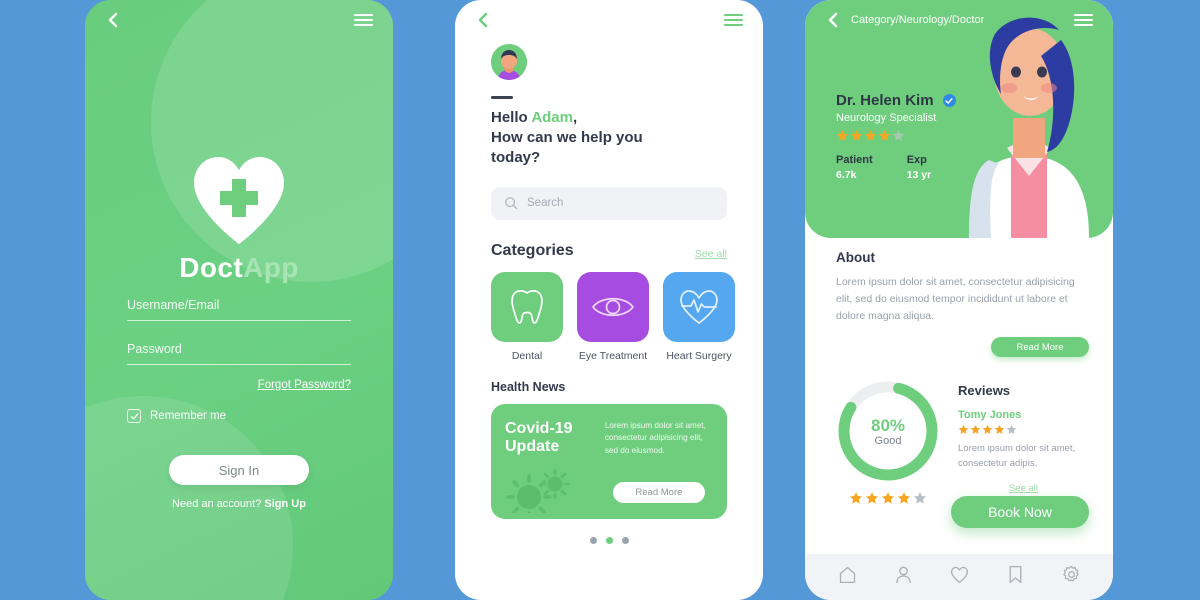 This screenshot has height=600, width=1200. What do you see at coordinates (552, 117) in the screenshot?
I see `greeting-name: Adam` at bounding box center [552, 117].